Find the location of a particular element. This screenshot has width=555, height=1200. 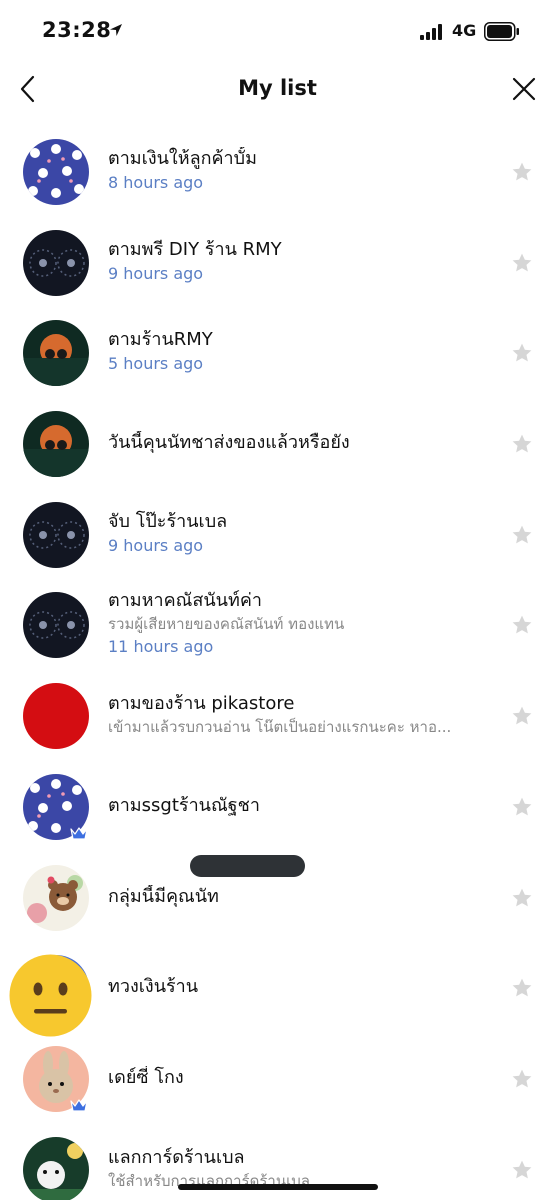

list-item: จับ โป๊ะร้านเบล 9 hours ago is located at coordinates (277, 534).